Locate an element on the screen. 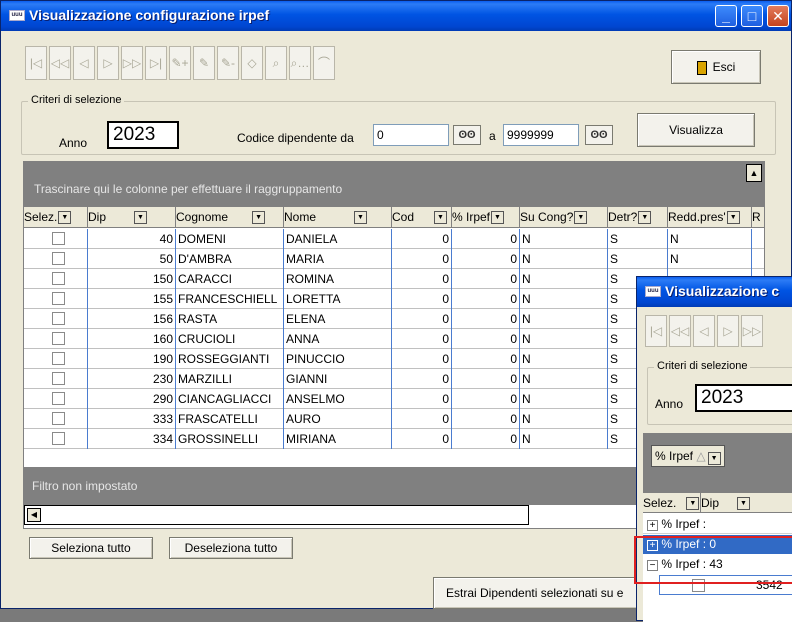 Image resolution: width=792 pixels, height=622 pixels. eraser-icon: ◇ is located at coordinates (252, 63).